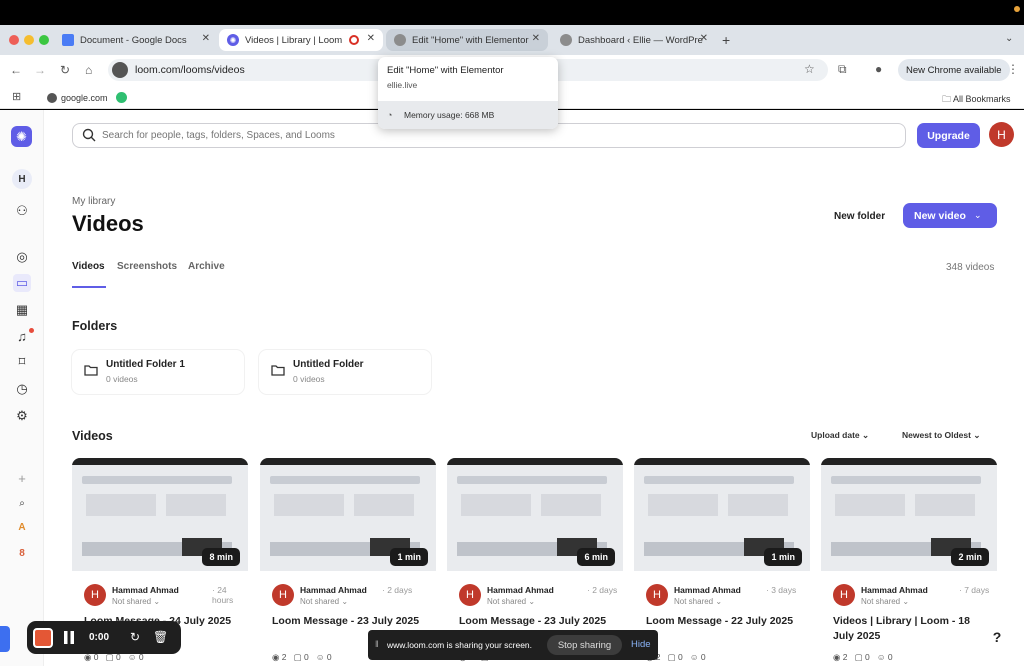 This screenshot has width=1024, height=666. I want to click on bookmark-google: google.com, so click(87, 97).